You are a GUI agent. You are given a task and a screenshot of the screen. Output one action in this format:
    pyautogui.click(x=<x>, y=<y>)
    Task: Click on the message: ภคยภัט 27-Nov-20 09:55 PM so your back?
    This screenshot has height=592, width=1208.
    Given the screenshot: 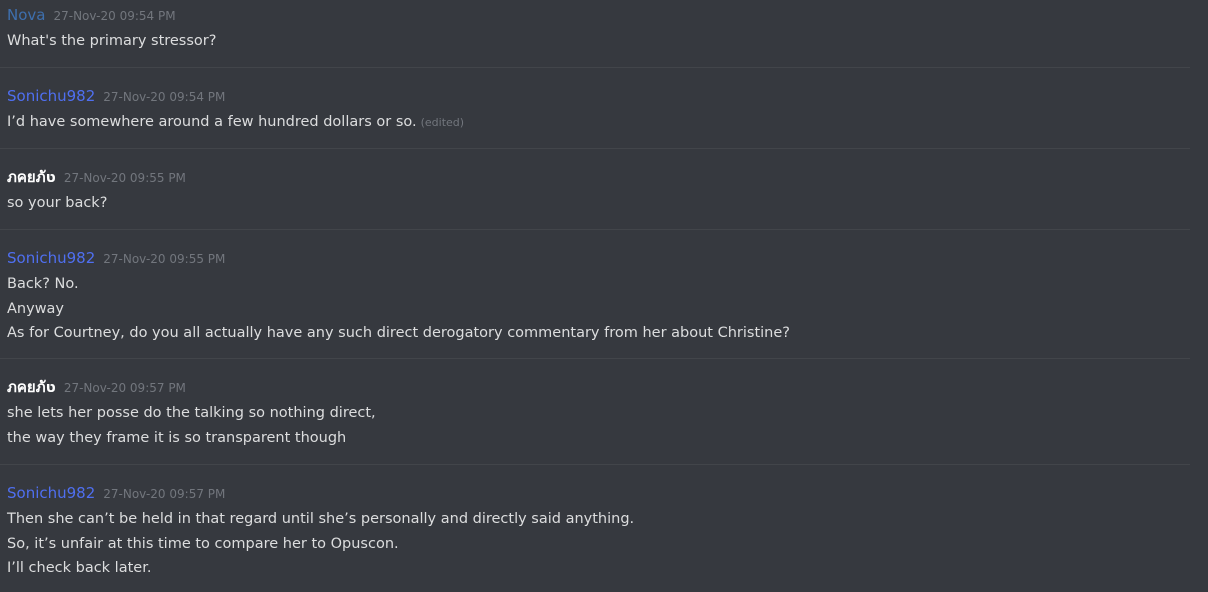 What is the action you would take?
    pyautogui.click(x=595, y=189)
    